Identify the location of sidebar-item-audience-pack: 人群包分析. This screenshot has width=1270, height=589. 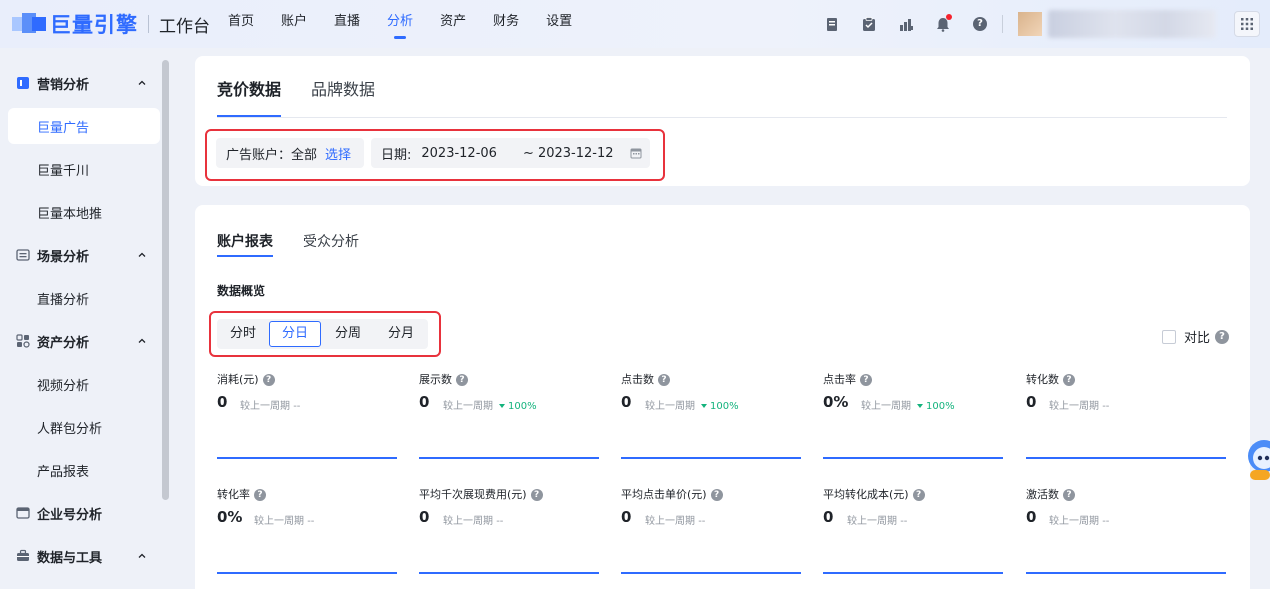
(84, 427).